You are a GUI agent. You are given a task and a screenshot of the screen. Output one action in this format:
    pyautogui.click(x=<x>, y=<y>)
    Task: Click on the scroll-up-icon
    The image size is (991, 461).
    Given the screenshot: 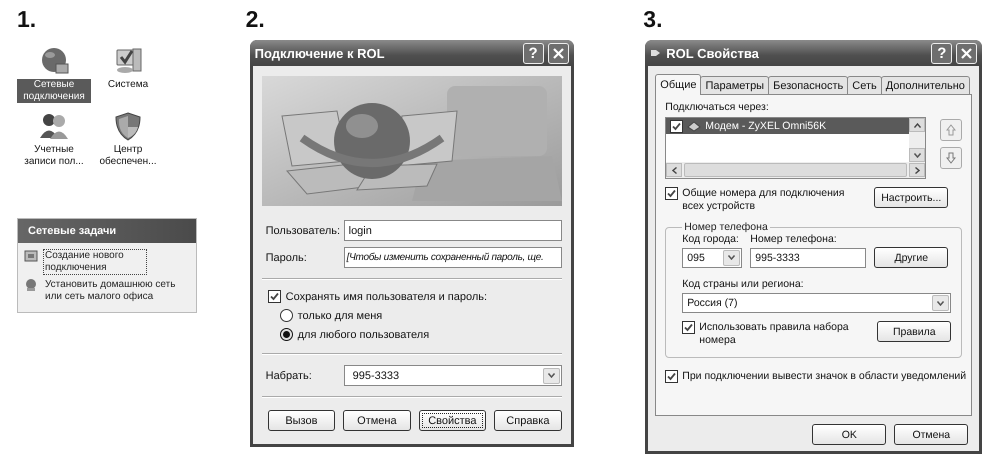 What is the action you would take?
    pyautogui.click(x=917, y=125)
    